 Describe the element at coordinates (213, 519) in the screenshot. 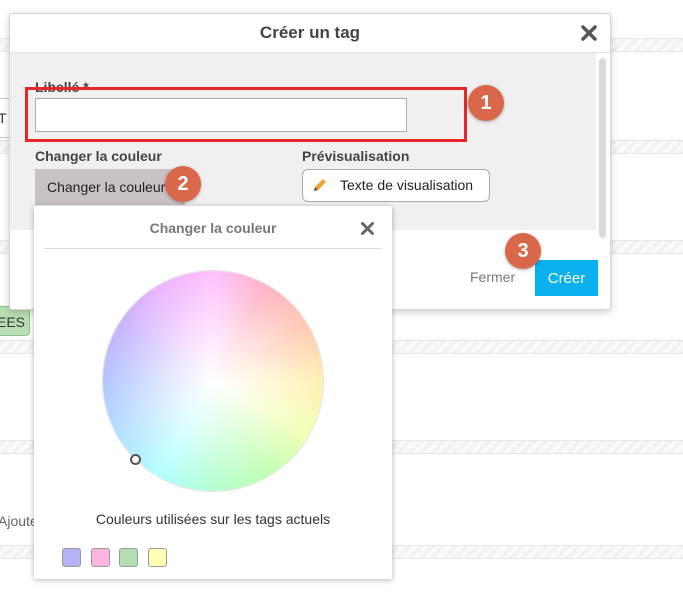

I see `used-colors-caption: Couleurs utilisées sur les tags actuels` at that location.